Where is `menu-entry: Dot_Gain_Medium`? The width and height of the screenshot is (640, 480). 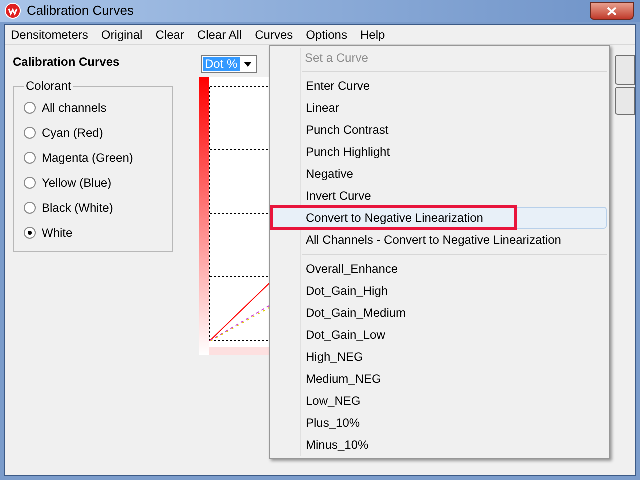 menu-entry: Dot_Gain_Medium is located at coordinates (439, 313).